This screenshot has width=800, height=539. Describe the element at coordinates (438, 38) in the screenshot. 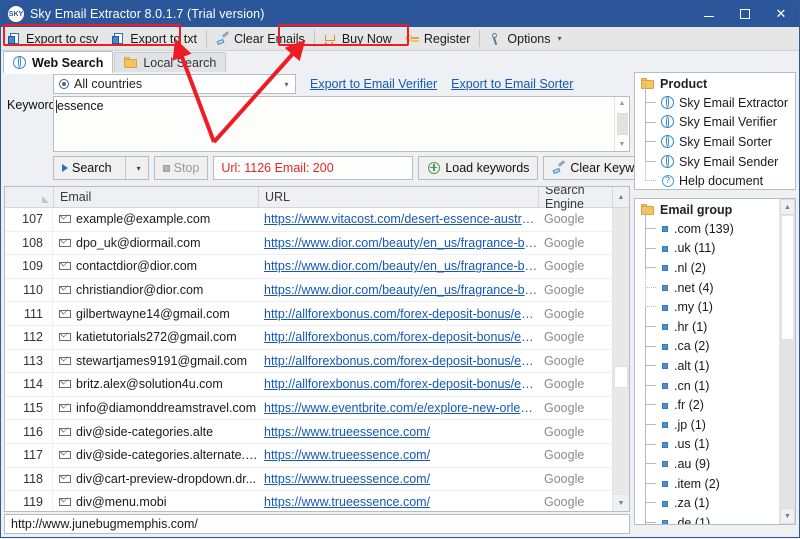

I see `register-button: Register` at that location.